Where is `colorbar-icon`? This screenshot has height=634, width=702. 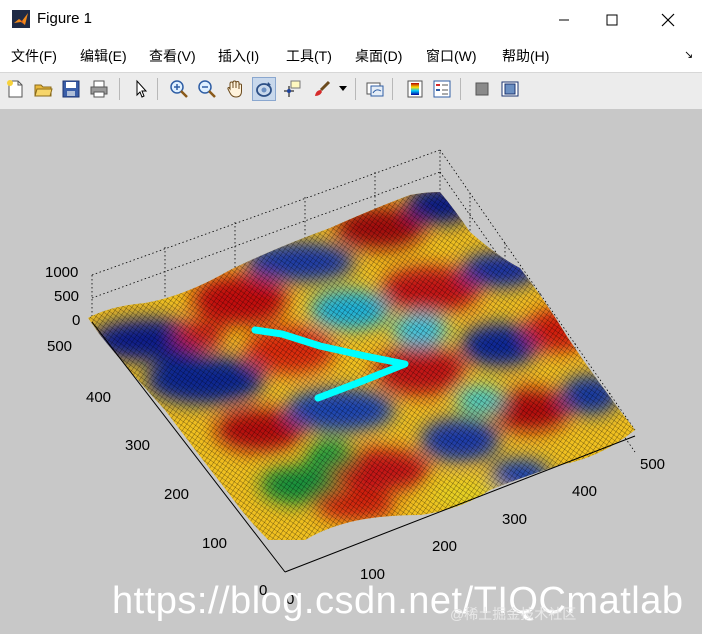
colorbar-icon is located at coordinates (415, 89).